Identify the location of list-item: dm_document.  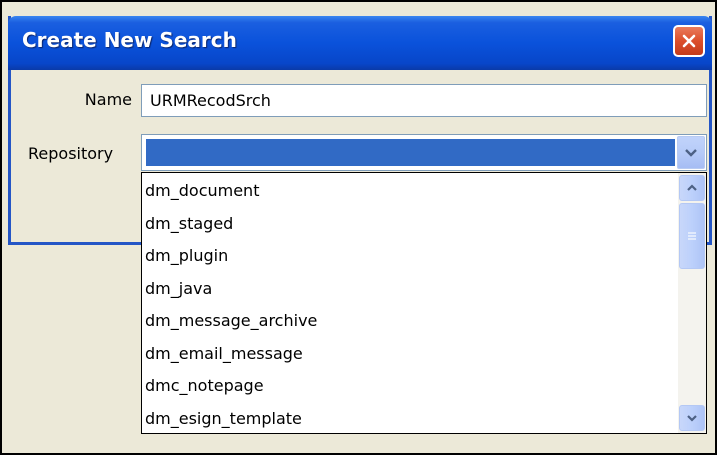
(409, 191).